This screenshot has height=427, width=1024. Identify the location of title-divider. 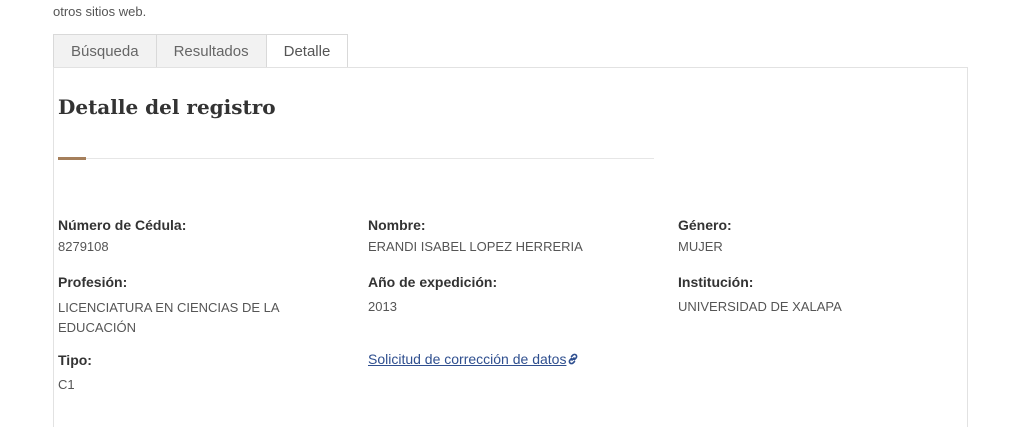
(370, 158).